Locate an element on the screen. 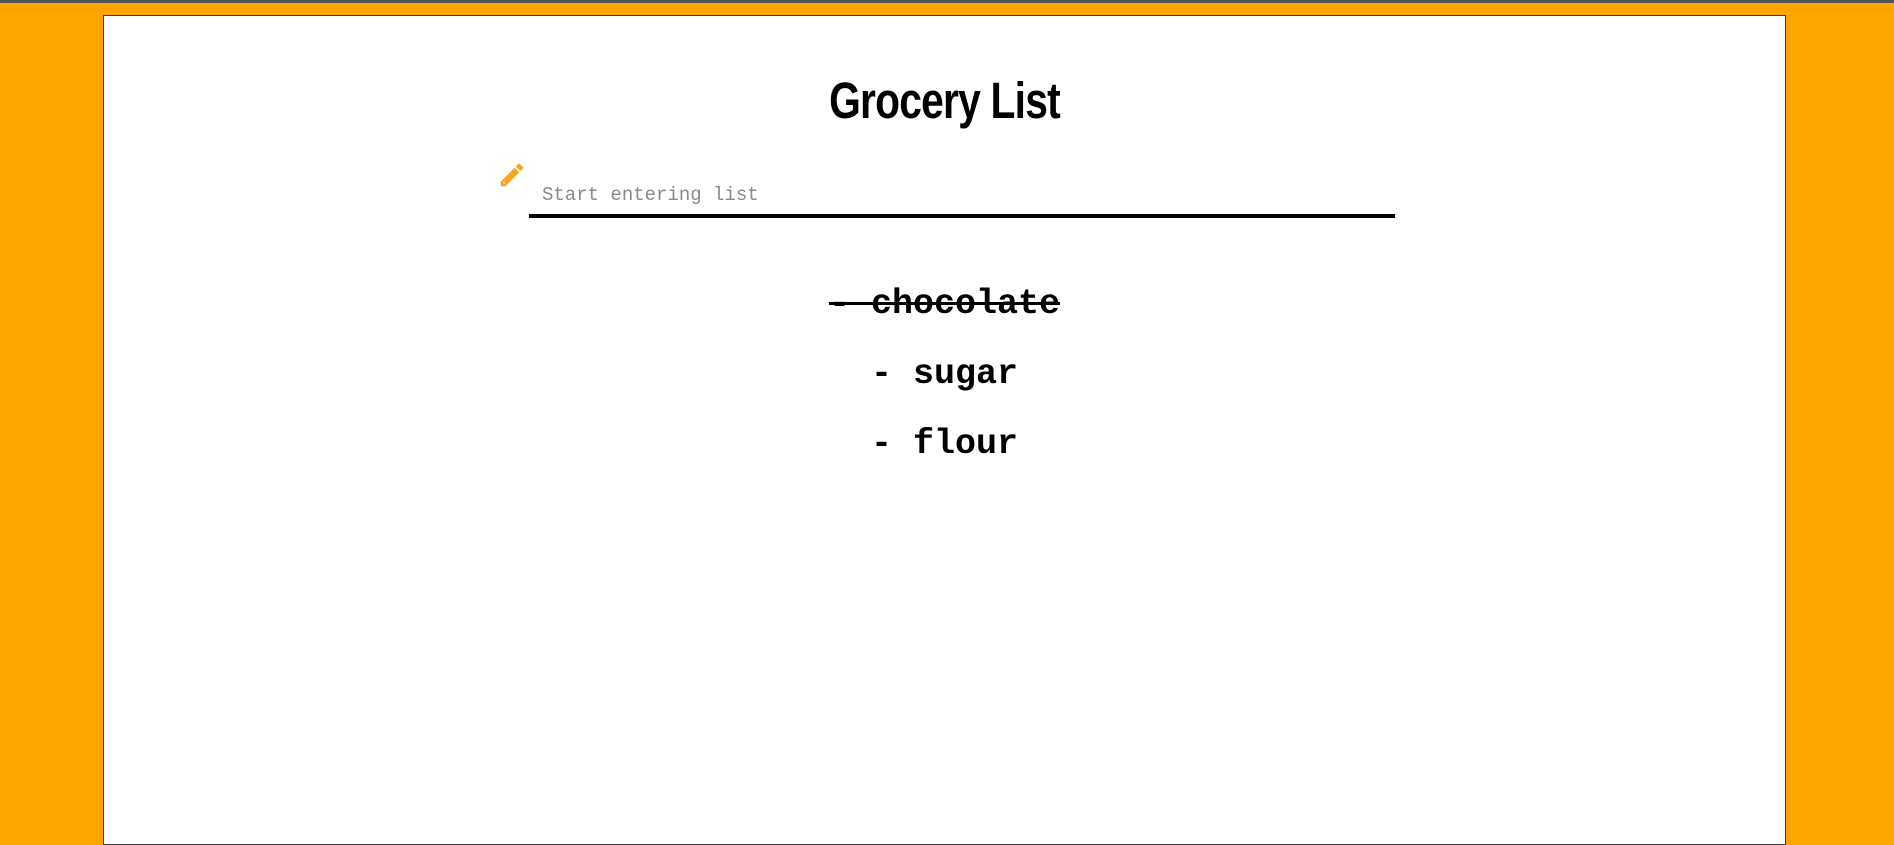  pencil-icon is located at coordinates (512, 175).